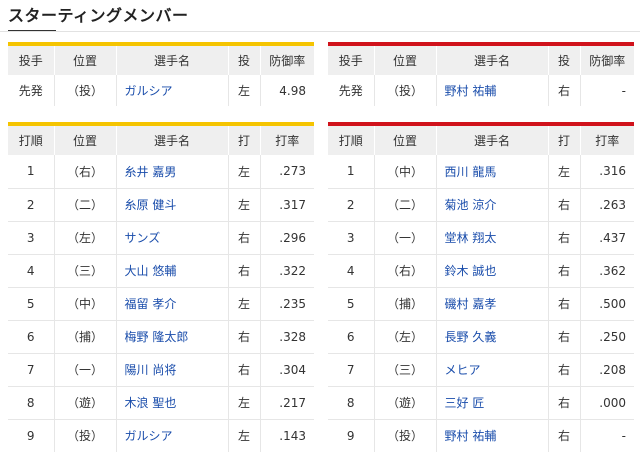 The image size is (640, 461). I want to click on table-row: 4 （三） 大山 悠輔右 .322, so click(161, 271).